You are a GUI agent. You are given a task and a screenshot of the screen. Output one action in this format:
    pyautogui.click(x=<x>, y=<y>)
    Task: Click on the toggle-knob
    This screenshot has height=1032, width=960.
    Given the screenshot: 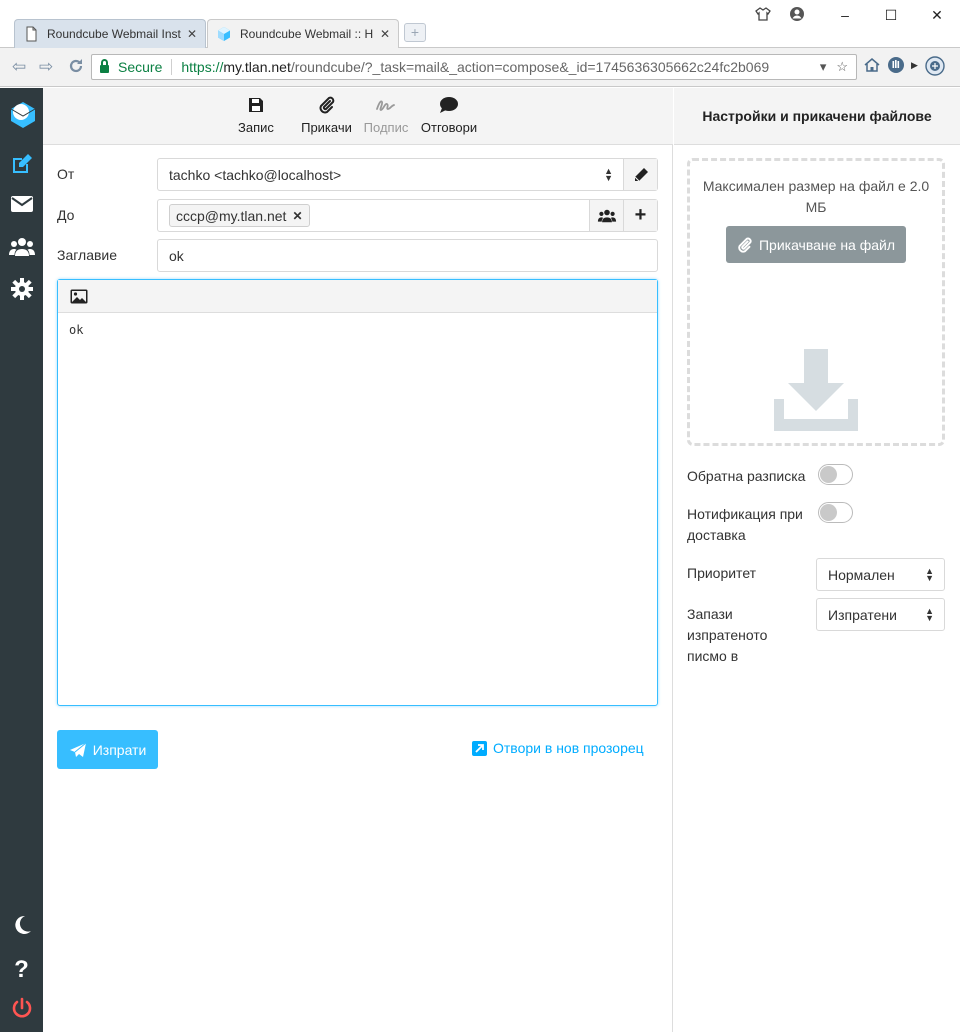 What is the action you would take?
    pyautogui.click(x=828, y=512)
    